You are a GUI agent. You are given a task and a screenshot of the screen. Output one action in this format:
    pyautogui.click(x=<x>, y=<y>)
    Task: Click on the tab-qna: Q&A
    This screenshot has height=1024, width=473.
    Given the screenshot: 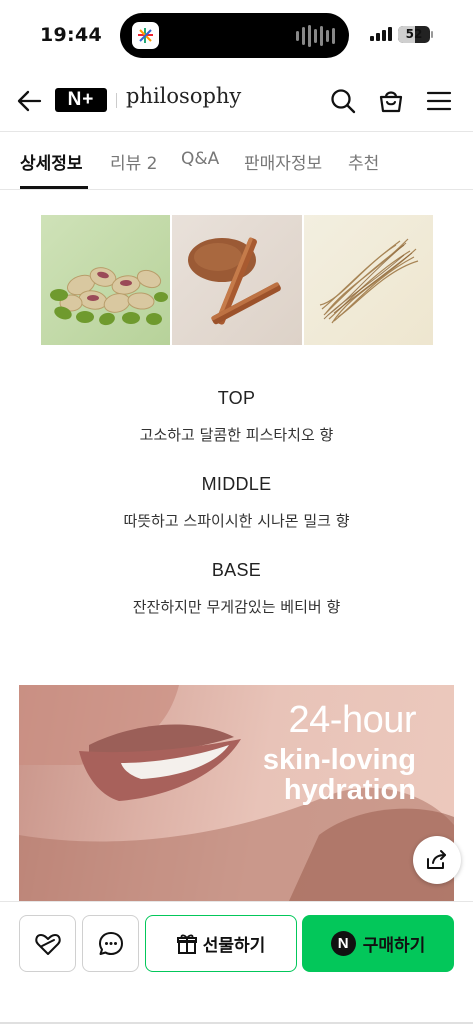 What is the action you would take?
    pyautogui.click(x=200, y=159)
    